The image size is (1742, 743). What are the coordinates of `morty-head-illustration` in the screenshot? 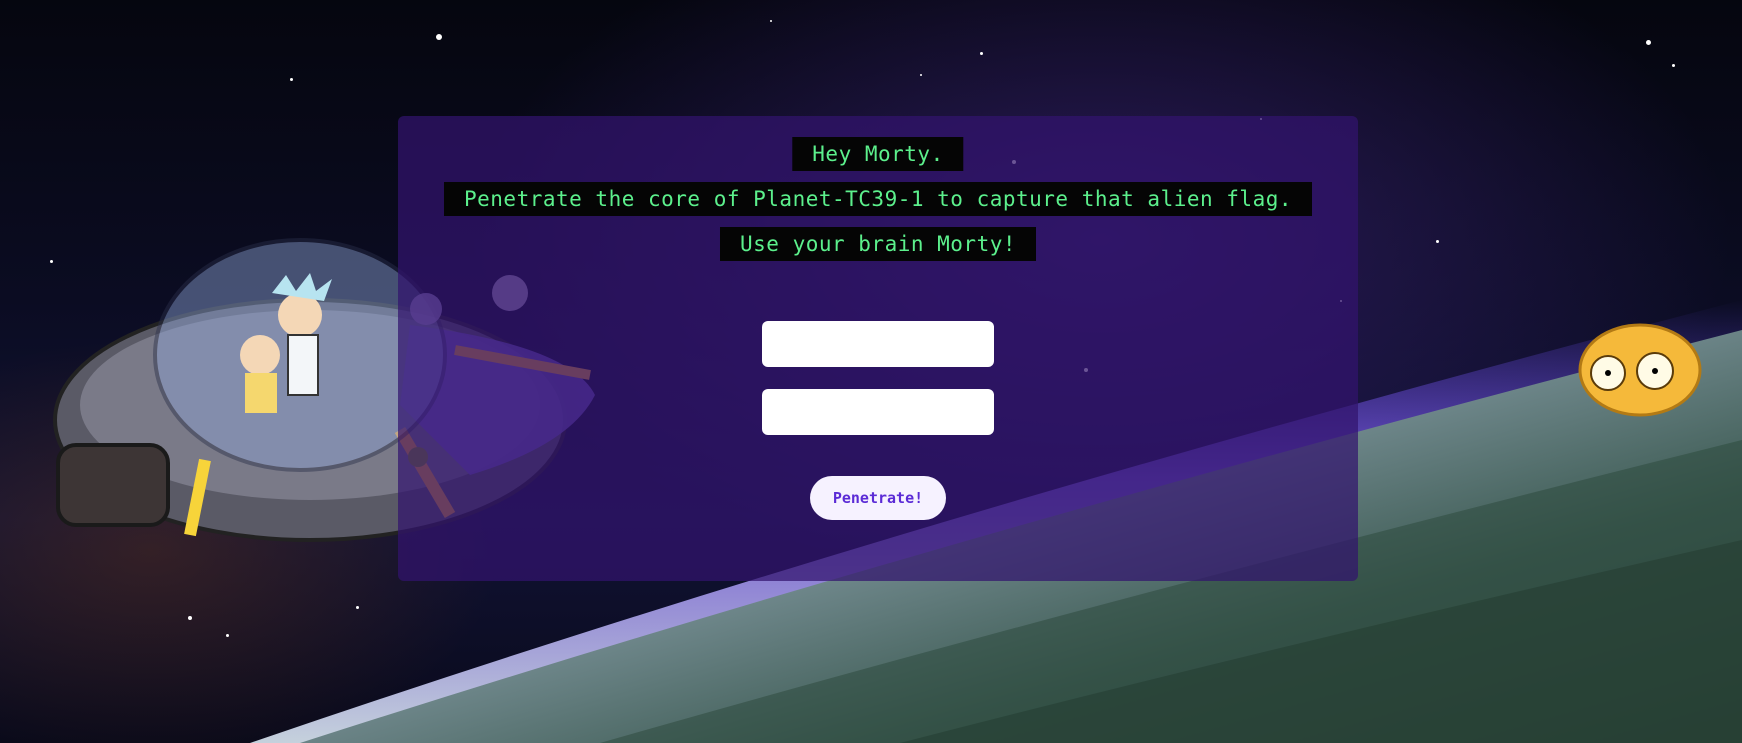 It's located at (1640, 370).